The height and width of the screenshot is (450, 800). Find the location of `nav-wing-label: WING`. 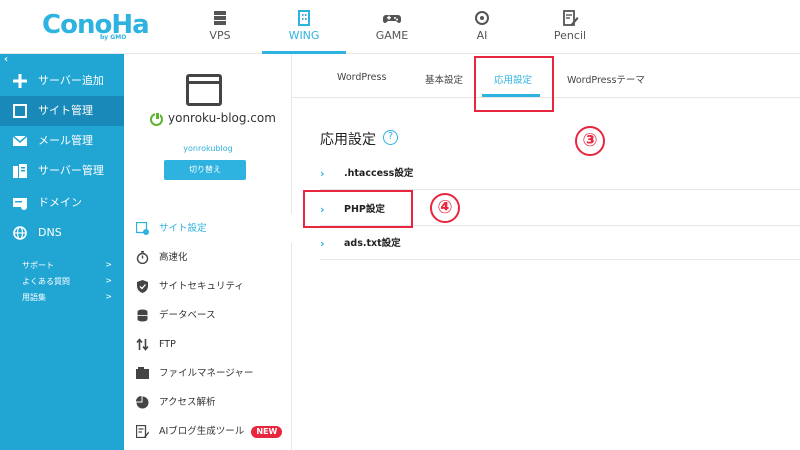

nav-wing-label: WING is located at coordinates (304, 35).